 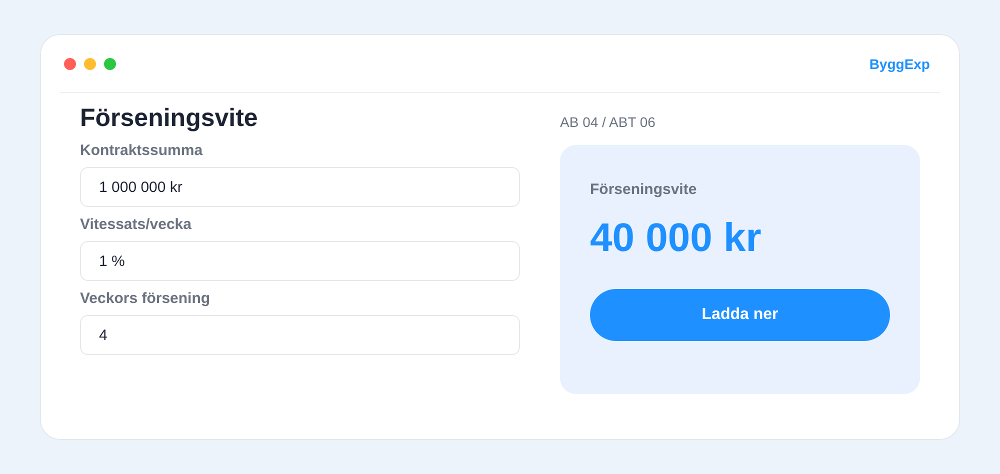 What do you see at coordinates (643, 190) in the screenshot?
I see `result-label: Förseningsvite` at bounding box center [643, 190].